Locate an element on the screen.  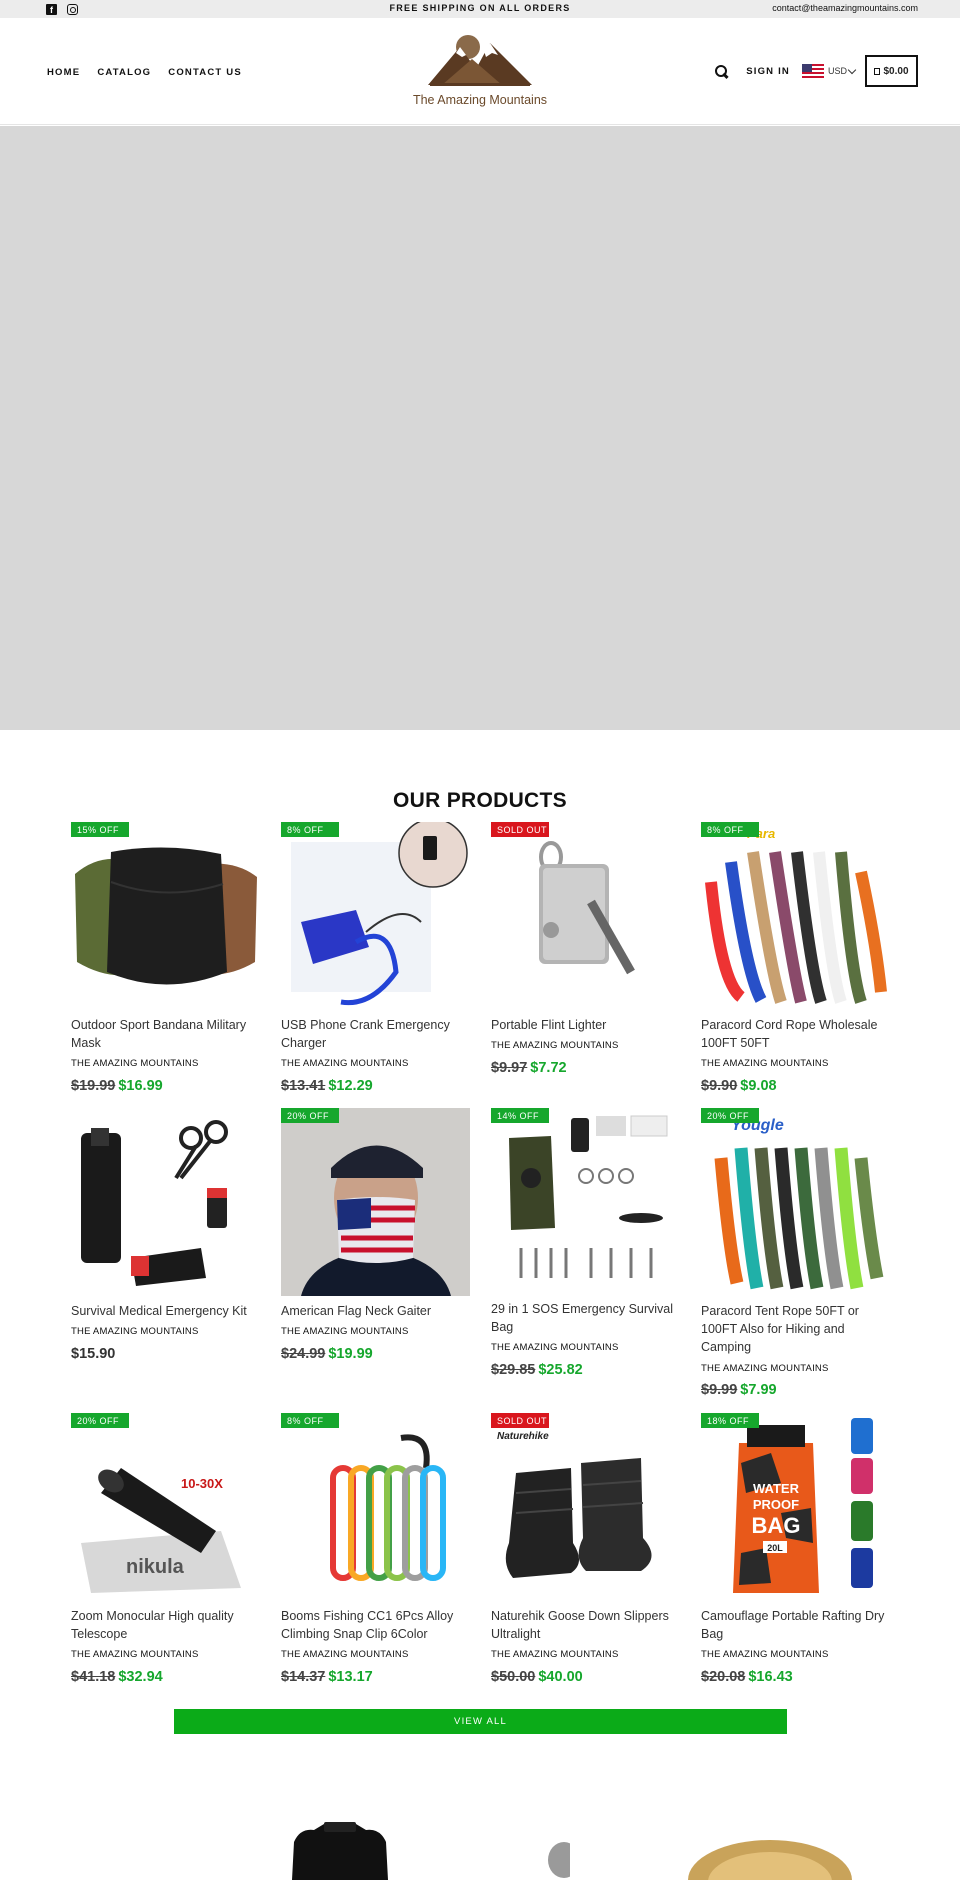
discount-badge: 15% OFF is located at coordinates (100, 829).